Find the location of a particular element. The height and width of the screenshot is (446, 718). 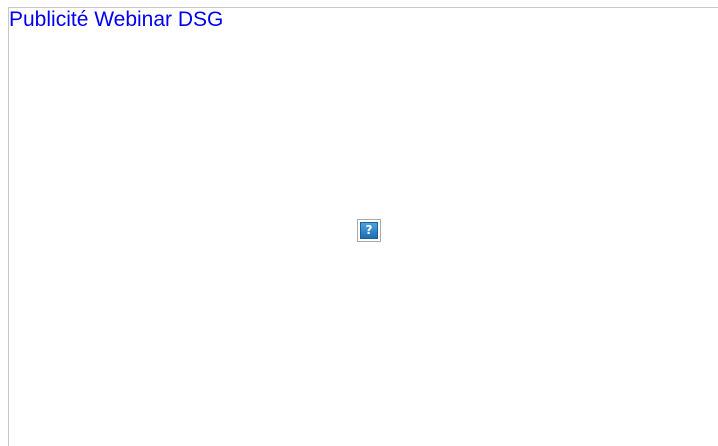

broken-image-icon: ? is located at coordinates (369, 230).